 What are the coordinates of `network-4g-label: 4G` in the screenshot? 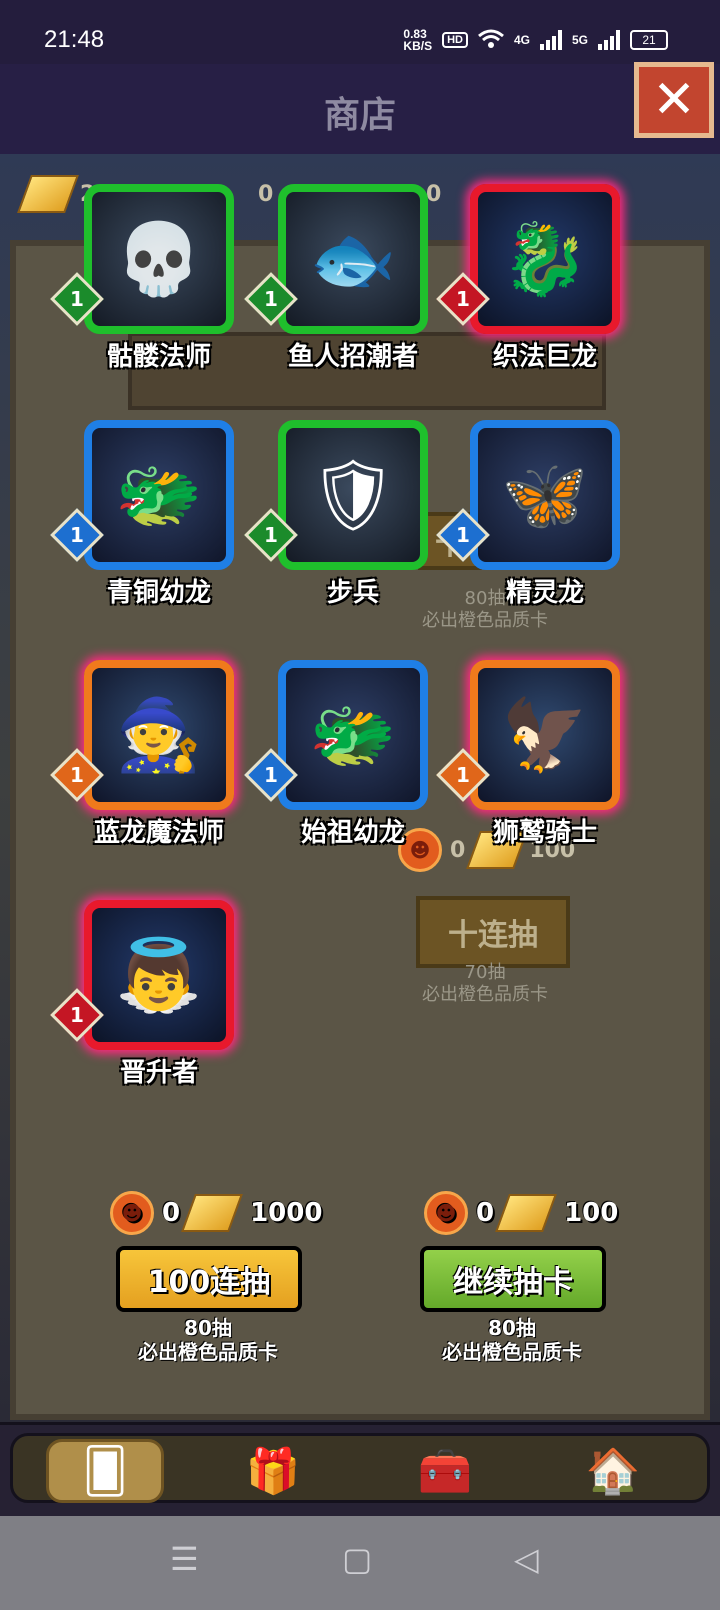 It's located at (521, 40).